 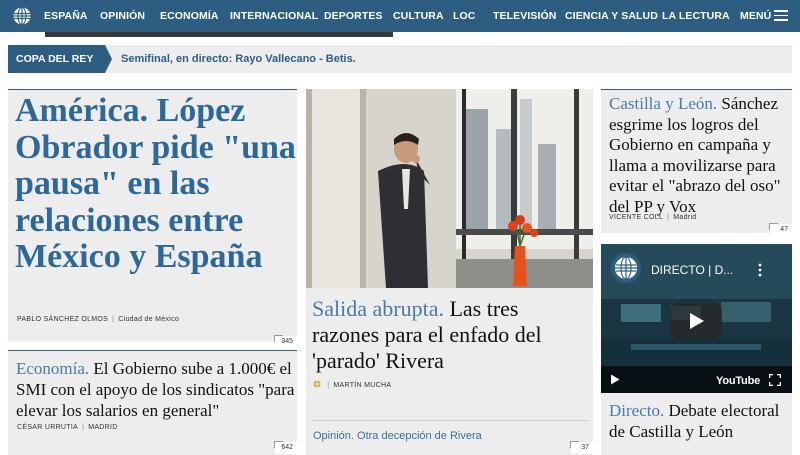 I want to click on right-comment-count: 47, so click(x=780, y=229).